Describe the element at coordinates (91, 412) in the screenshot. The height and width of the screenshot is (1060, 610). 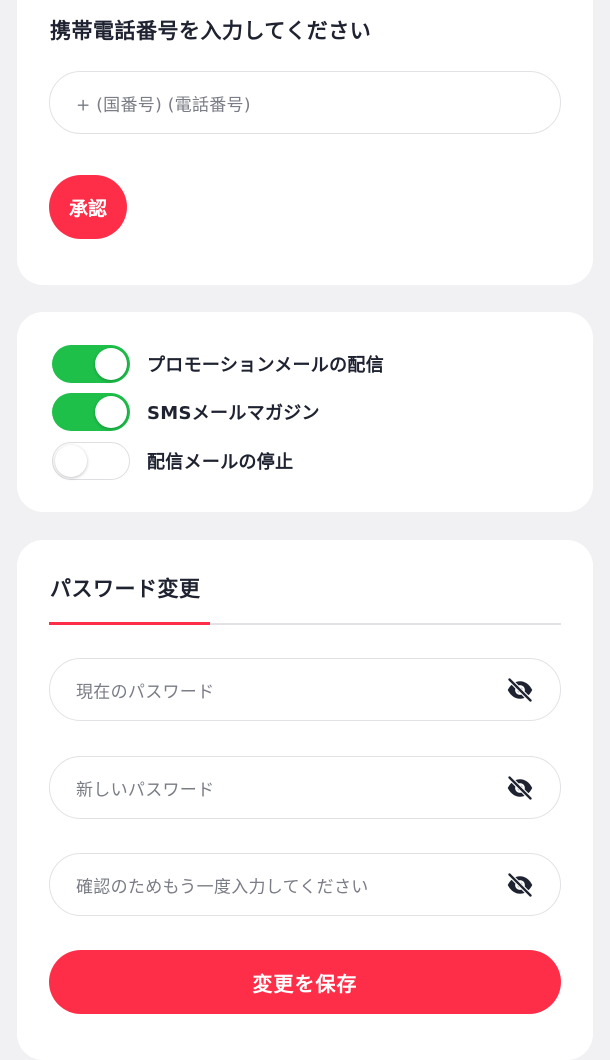
I see `sms-newsletter-toggle` at that location.